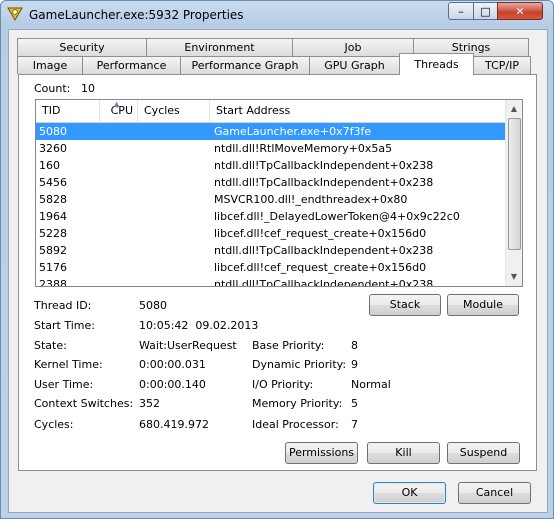 Image resolution: width=554 pixels, height=519 pixels. I want to click on memory-priority-value: 5, so click(354, 403).